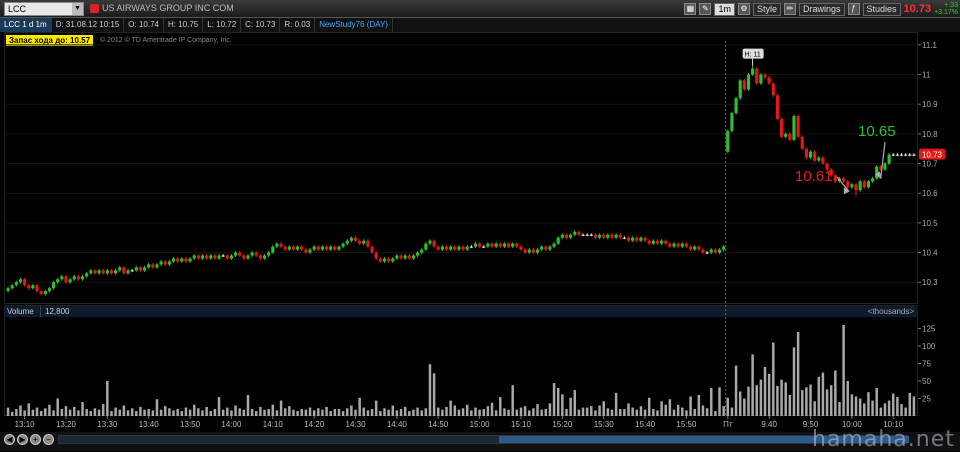  I want to click on time-tick-label: 14:30, so click(356, 424).